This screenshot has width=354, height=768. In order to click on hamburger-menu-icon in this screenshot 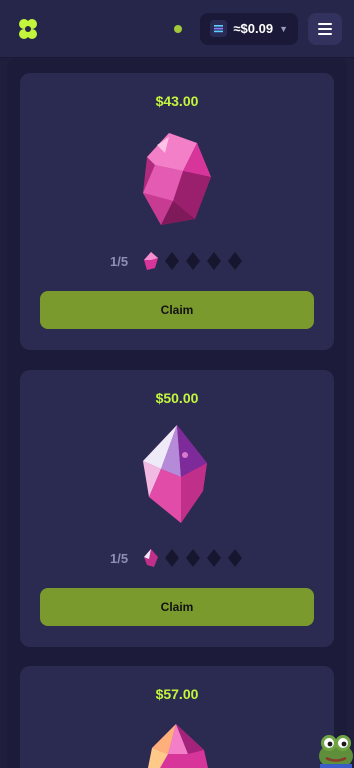, I will do `click(325, 28)`.